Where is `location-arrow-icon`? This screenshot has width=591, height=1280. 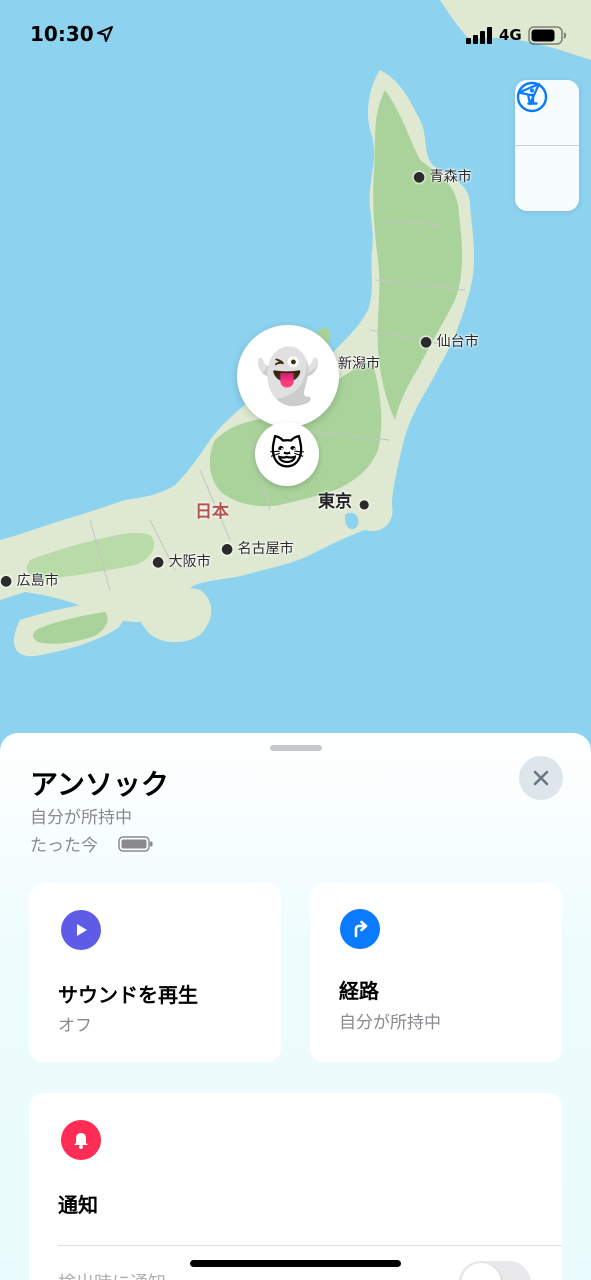
location-arrow-icon is located at coordinates (529, 94).